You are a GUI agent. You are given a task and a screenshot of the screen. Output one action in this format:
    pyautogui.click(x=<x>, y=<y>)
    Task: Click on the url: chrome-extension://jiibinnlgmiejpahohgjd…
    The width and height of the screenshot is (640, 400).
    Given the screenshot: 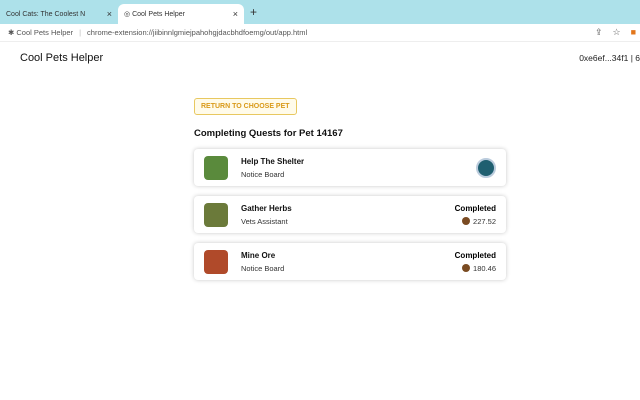 What is the action you would take?
    pyautogui.click(x=197, y=32)
    